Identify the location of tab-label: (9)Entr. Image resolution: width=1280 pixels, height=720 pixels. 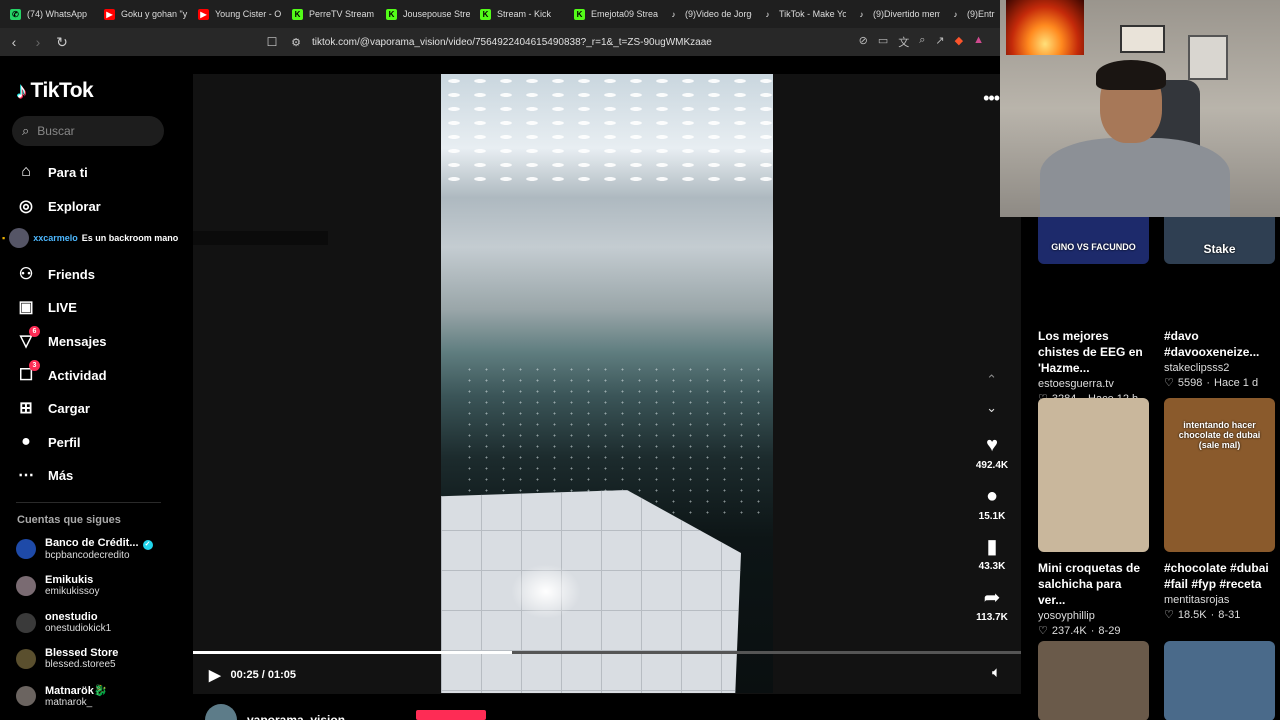
(981, 14).